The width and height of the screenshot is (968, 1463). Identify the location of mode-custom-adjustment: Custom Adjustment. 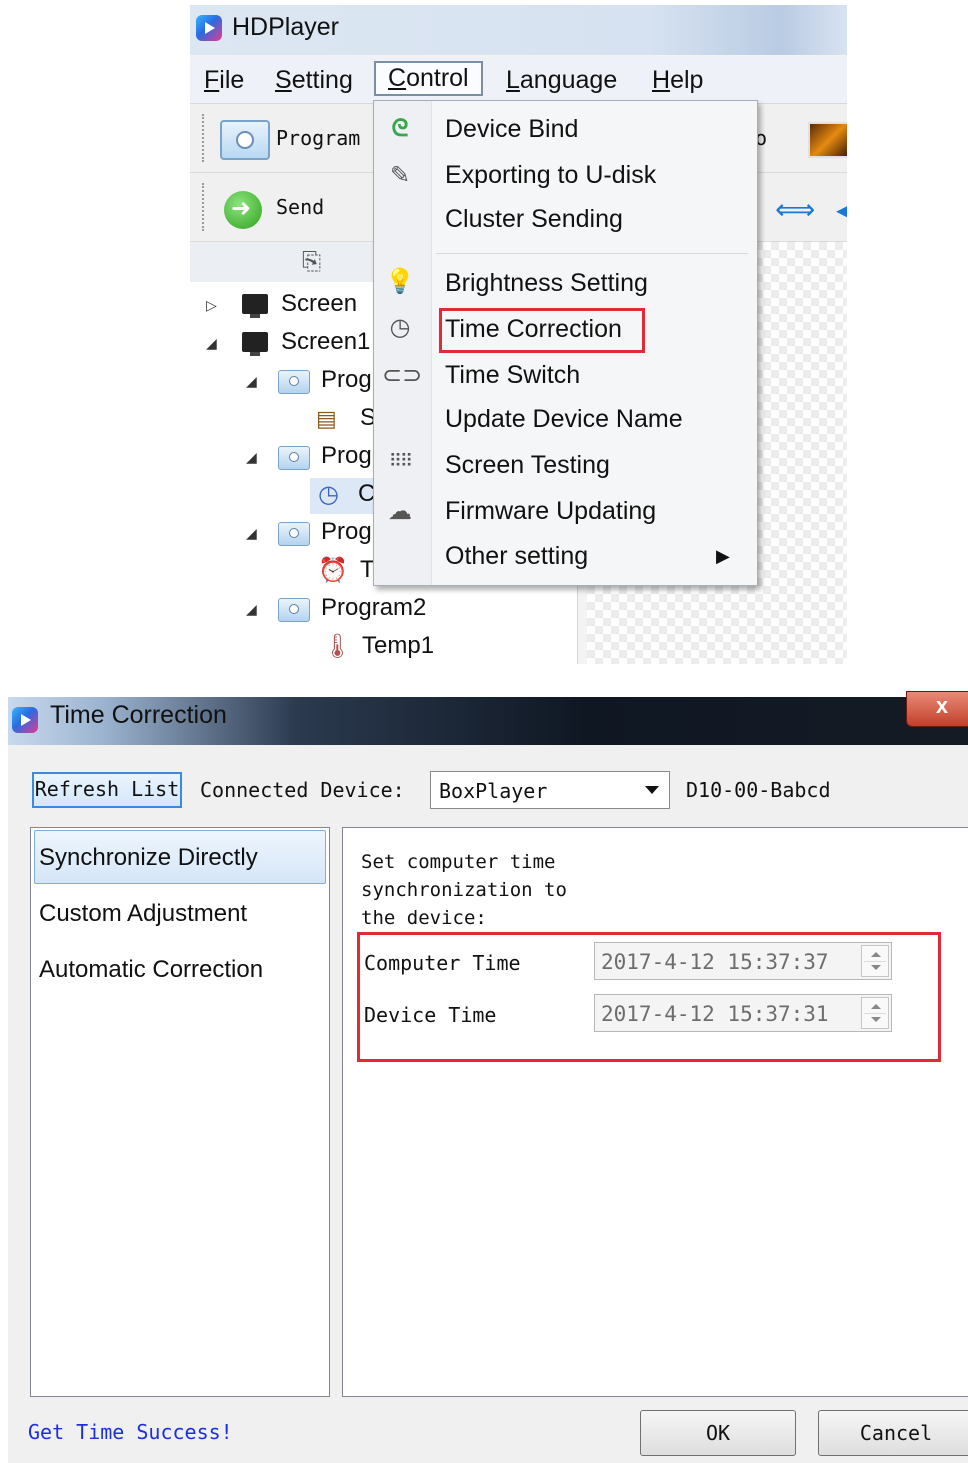
(143, 914).